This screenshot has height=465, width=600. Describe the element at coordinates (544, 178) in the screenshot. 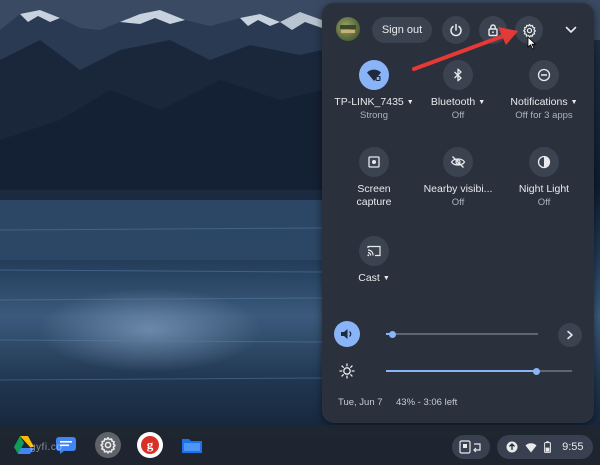

I see `night-light-tile: Night Light Off` at that location.